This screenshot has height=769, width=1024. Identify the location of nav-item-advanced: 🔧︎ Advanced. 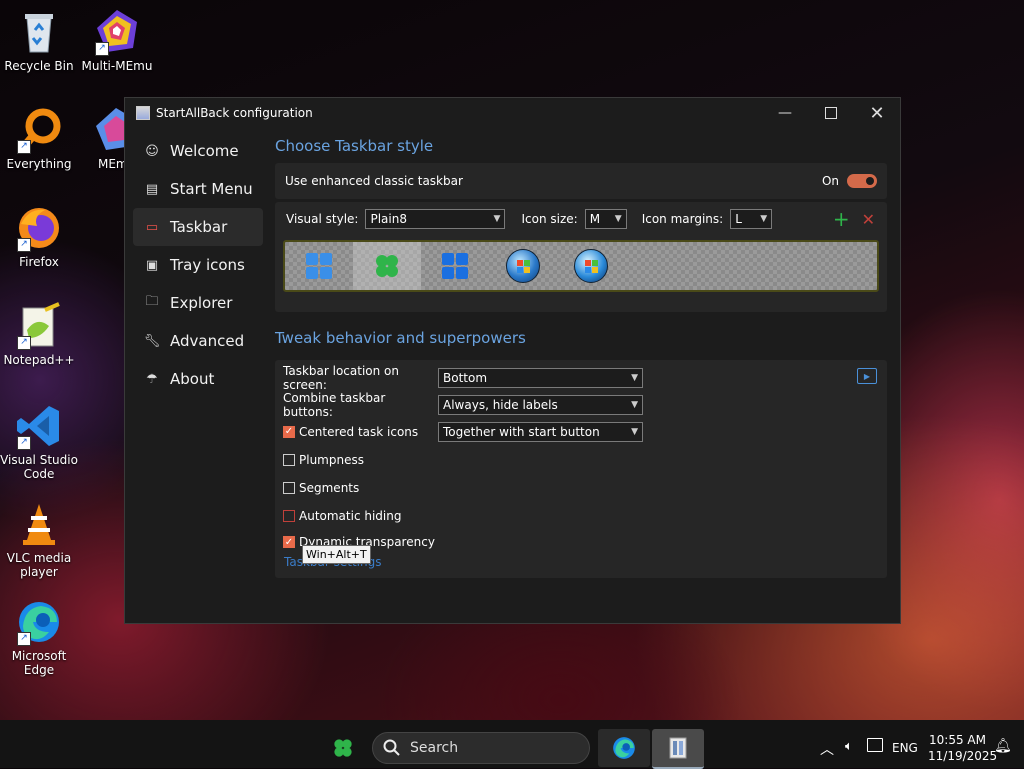
(198, 341).